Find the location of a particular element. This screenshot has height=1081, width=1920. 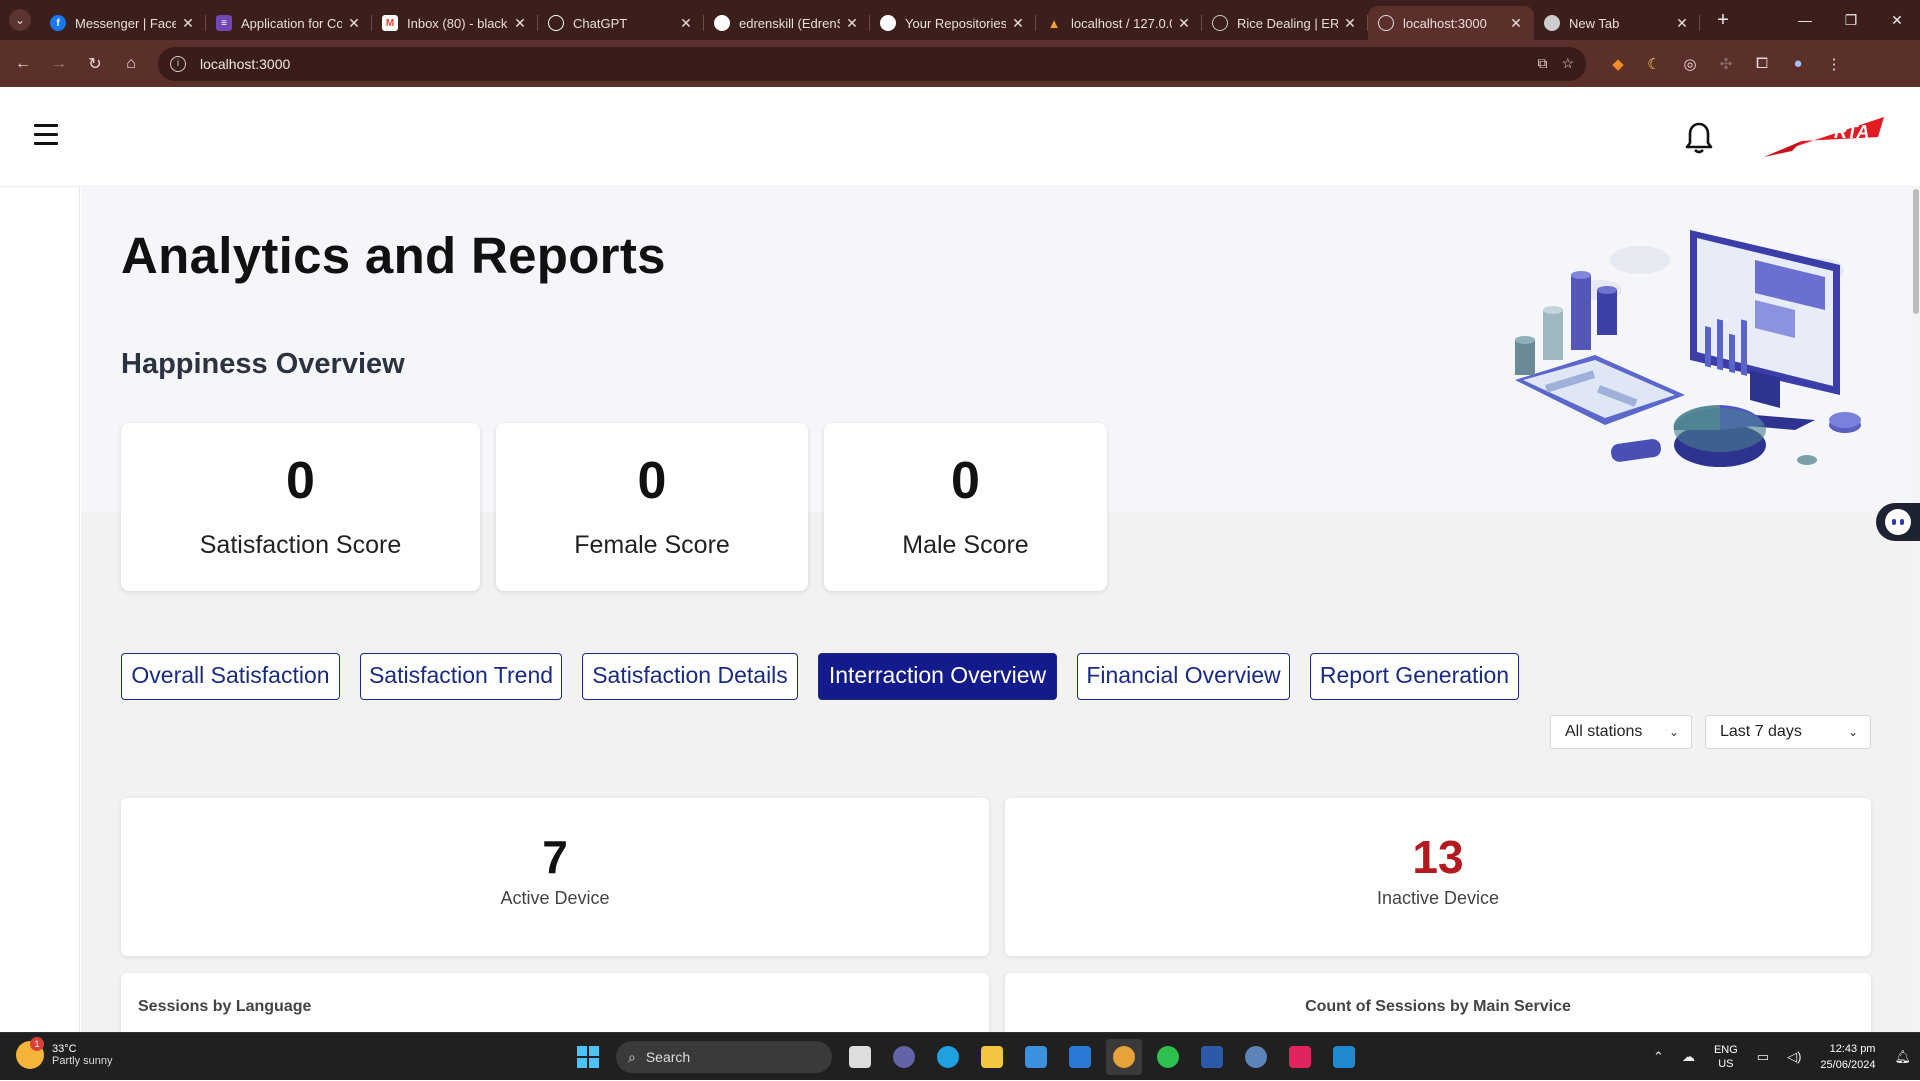

active-device-card: 7 Active Device is located at coordinates (555, 877).